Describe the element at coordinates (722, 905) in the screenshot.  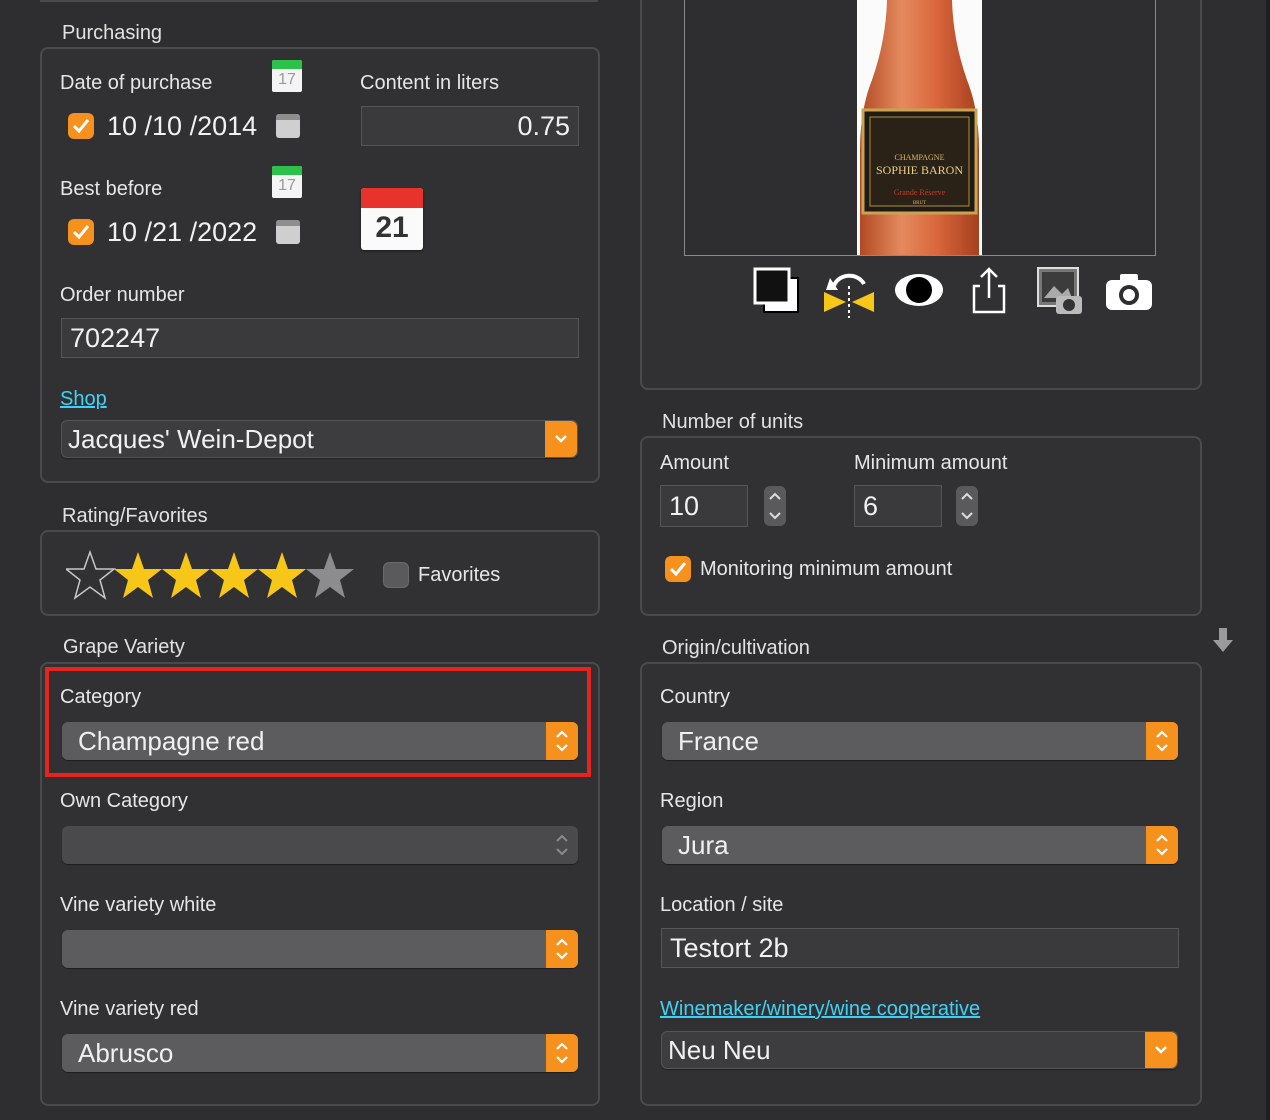
I see `location-label: Location / site` at that location.